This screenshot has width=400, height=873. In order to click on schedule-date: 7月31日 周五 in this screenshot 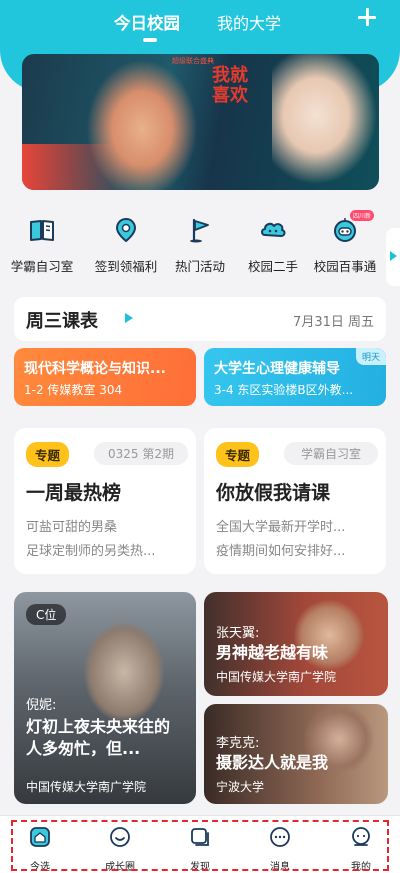, I will do `click(333, 322)`.